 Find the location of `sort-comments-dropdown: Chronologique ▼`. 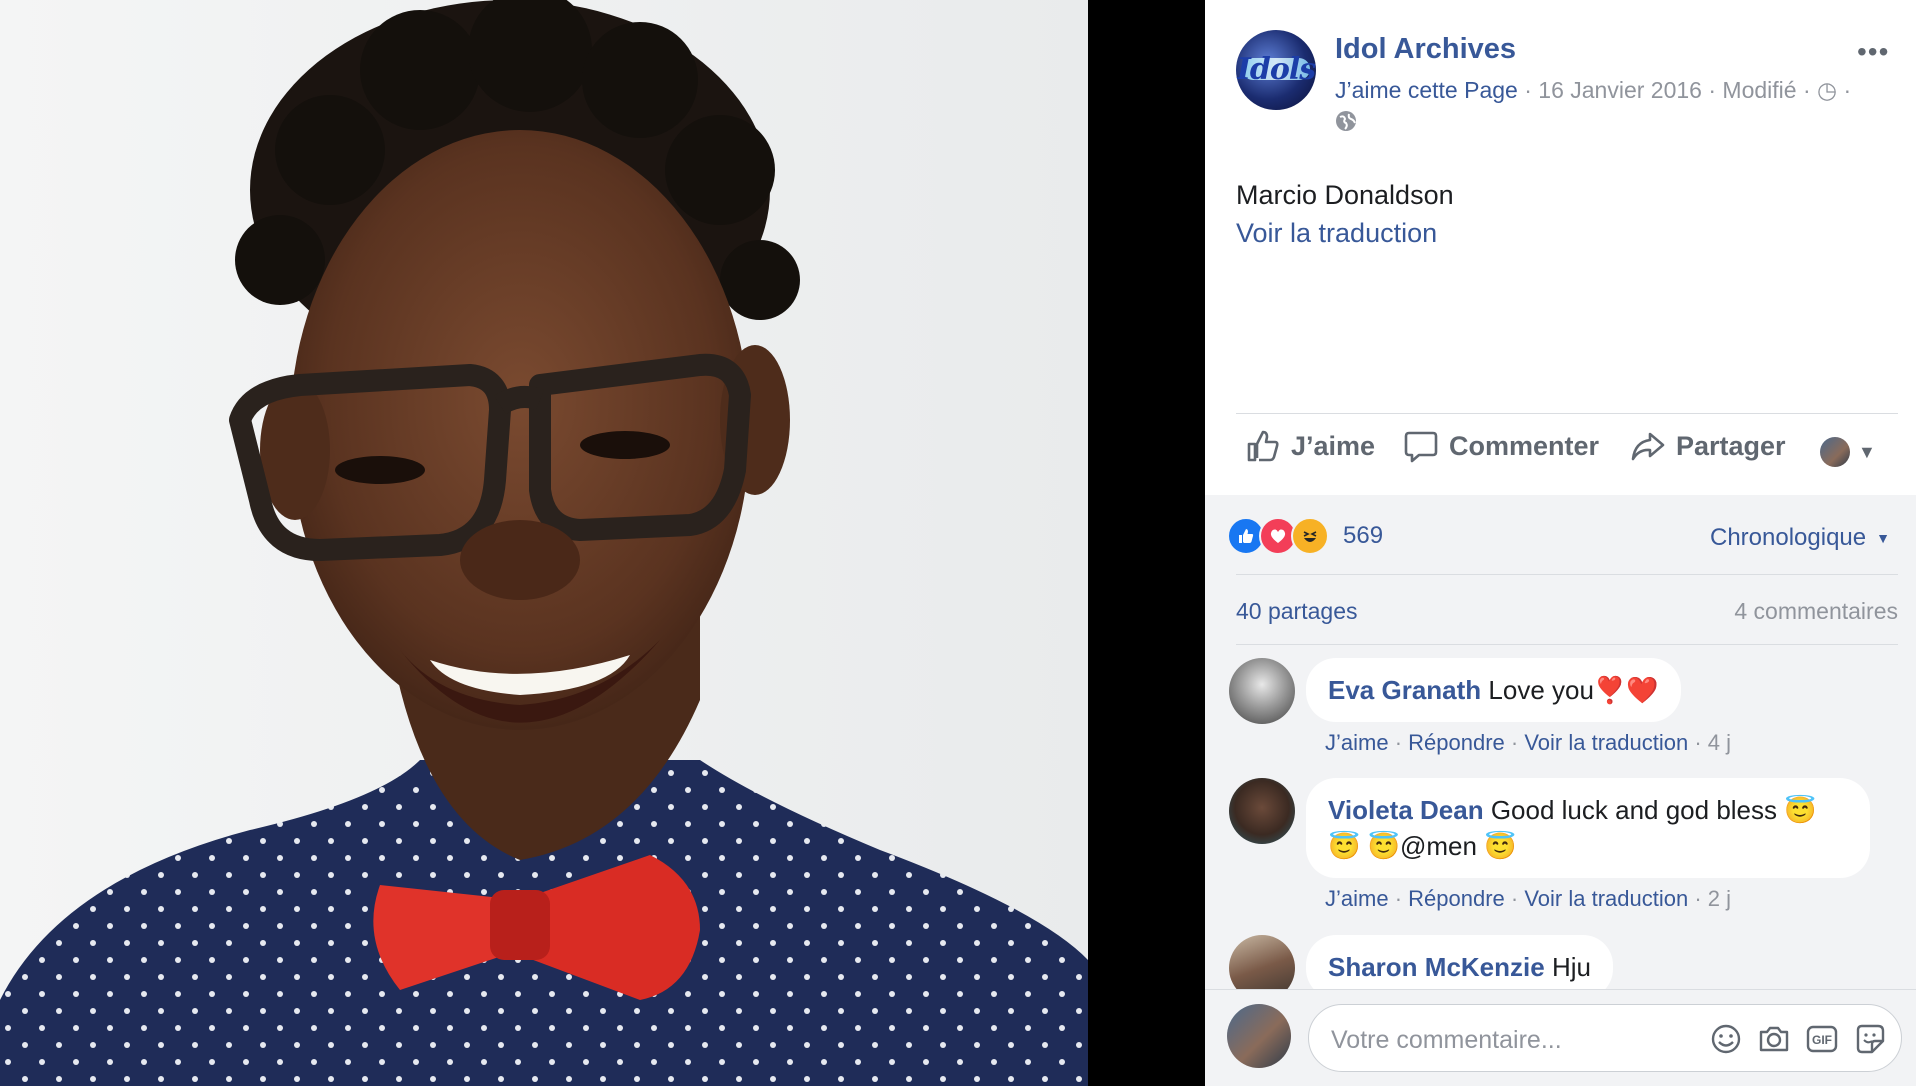

sort-comments-dropdown: Chronologique ▼ is located at coordinates (1800, 538).